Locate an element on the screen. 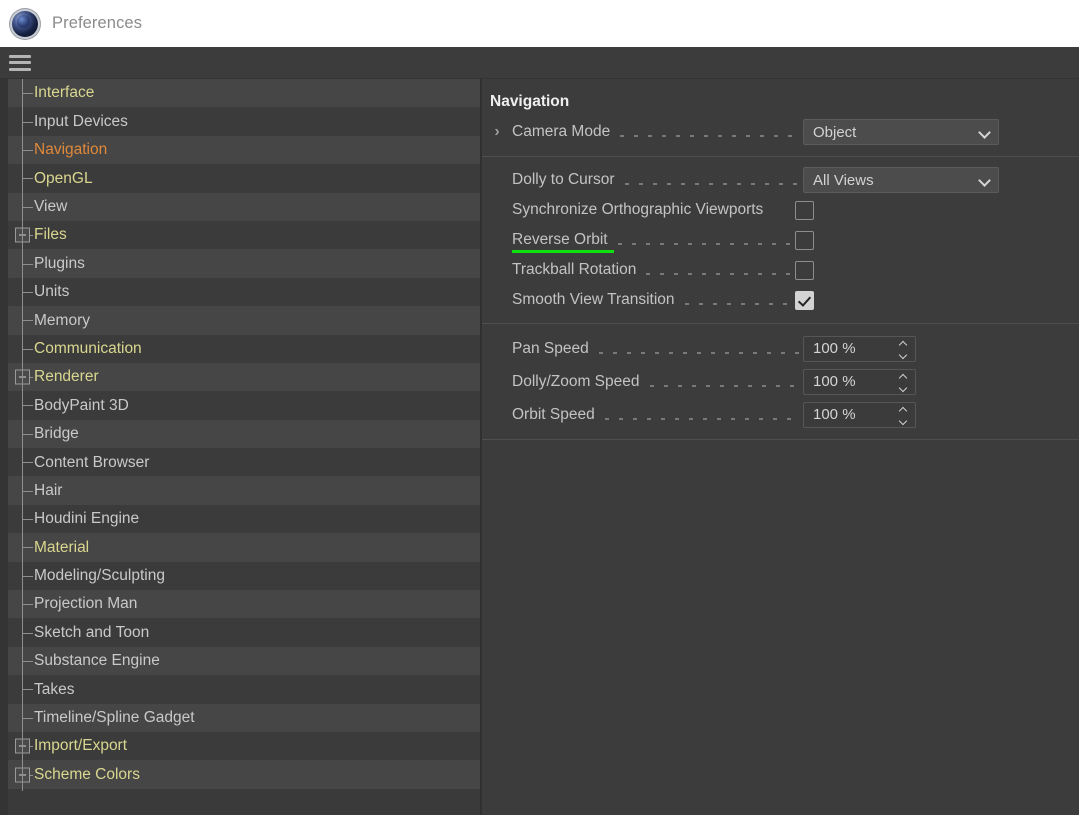  sidebar-item-label: Import/Export is located at coordinates (81, 746).